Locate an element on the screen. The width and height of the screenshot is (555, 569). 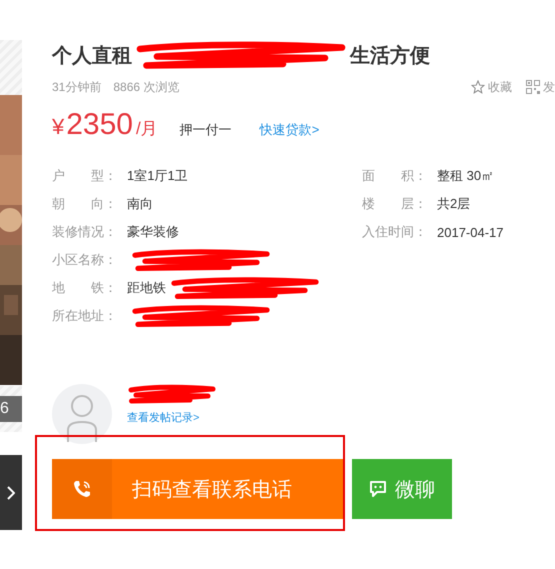
star-icon is located at coordinates (478, 87).